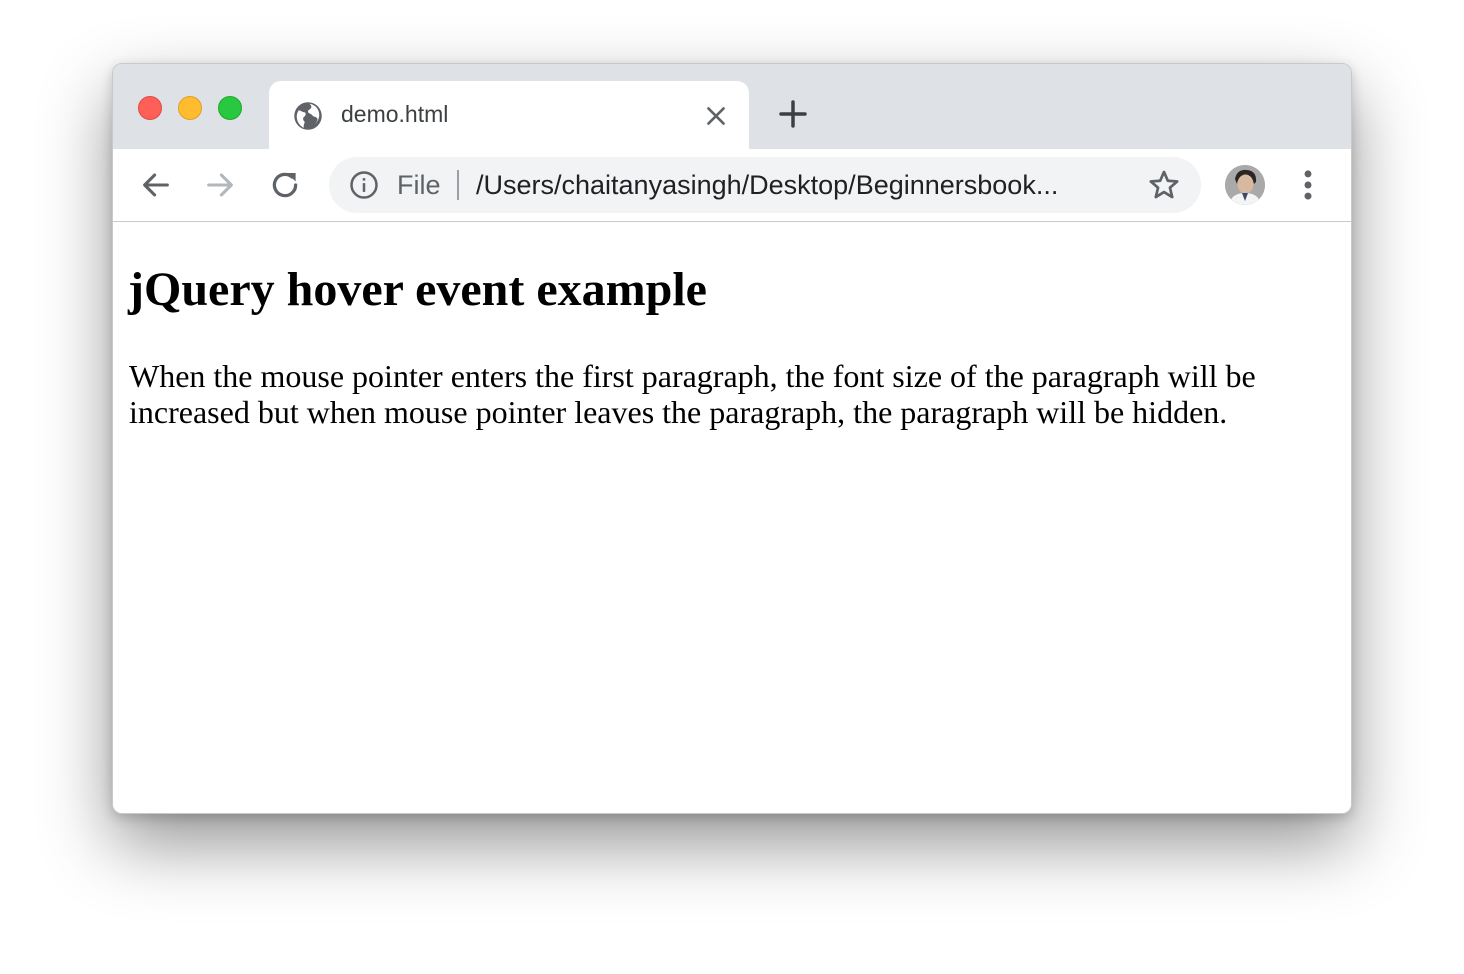 The height and width of the screenshot is (974, 1464). Describe the element at coordinates (230, 108) in the screenshot. I see `window-maximize-button` at that location.